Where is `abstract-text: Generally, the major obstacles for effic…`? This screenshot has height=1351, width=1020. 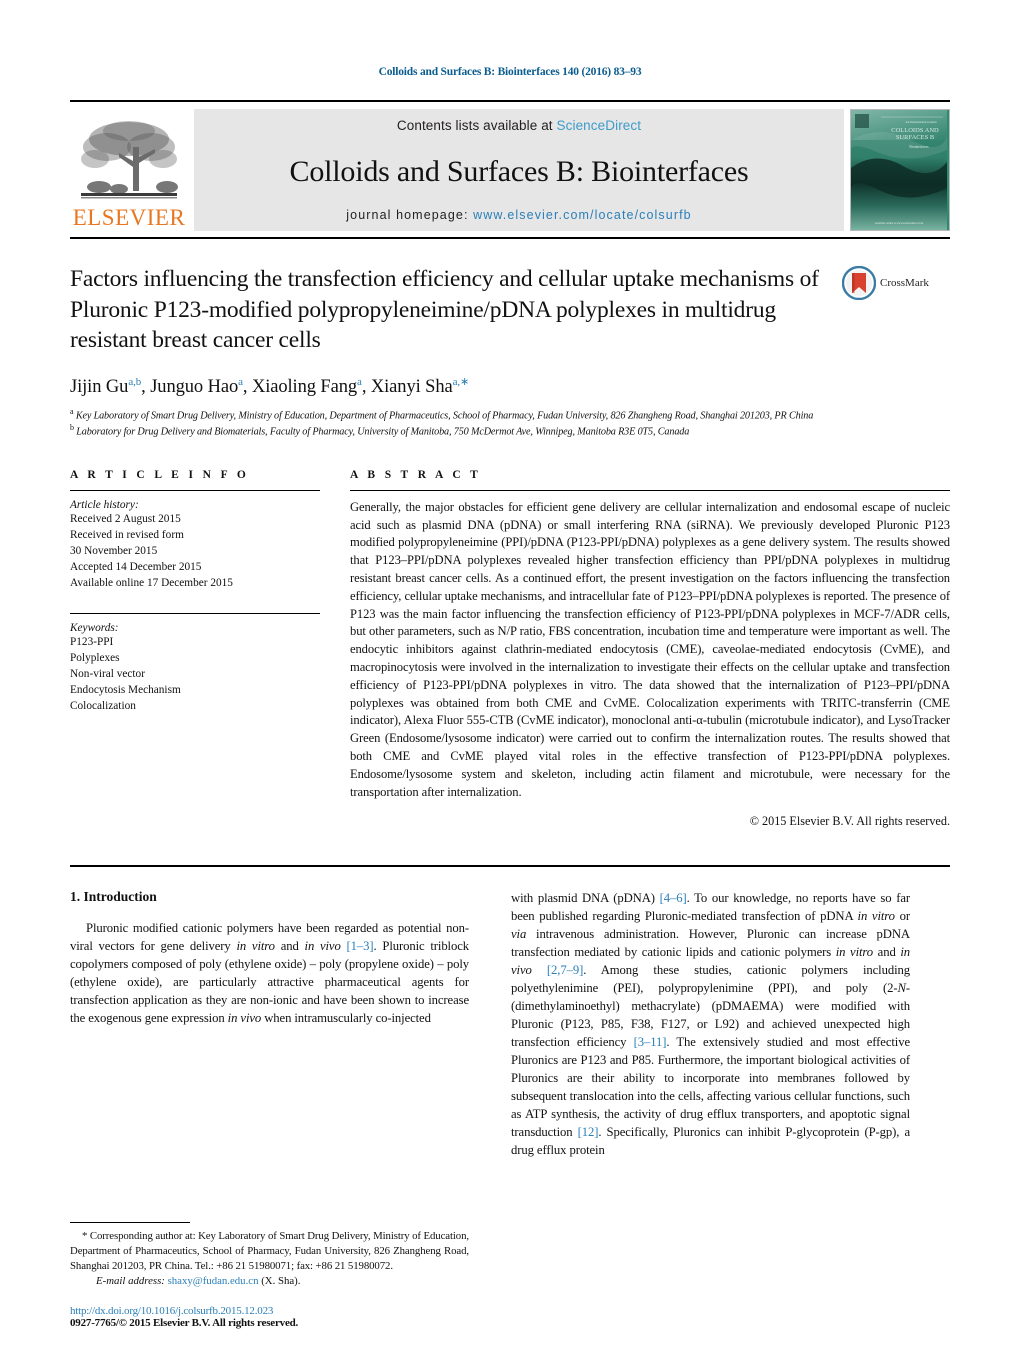 abstract-text: Generally, the major obstacles for effic… is located at coordinates (650, 649).